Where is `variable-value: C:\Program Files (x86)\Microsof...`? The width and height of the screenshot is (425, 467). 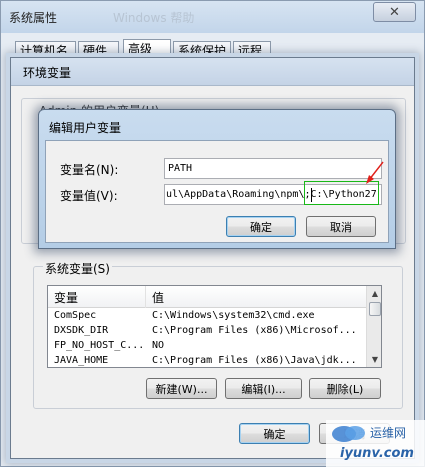 variable-value: C:\Program Files (x86)\Microsof... is located at coordinates (254, 330).